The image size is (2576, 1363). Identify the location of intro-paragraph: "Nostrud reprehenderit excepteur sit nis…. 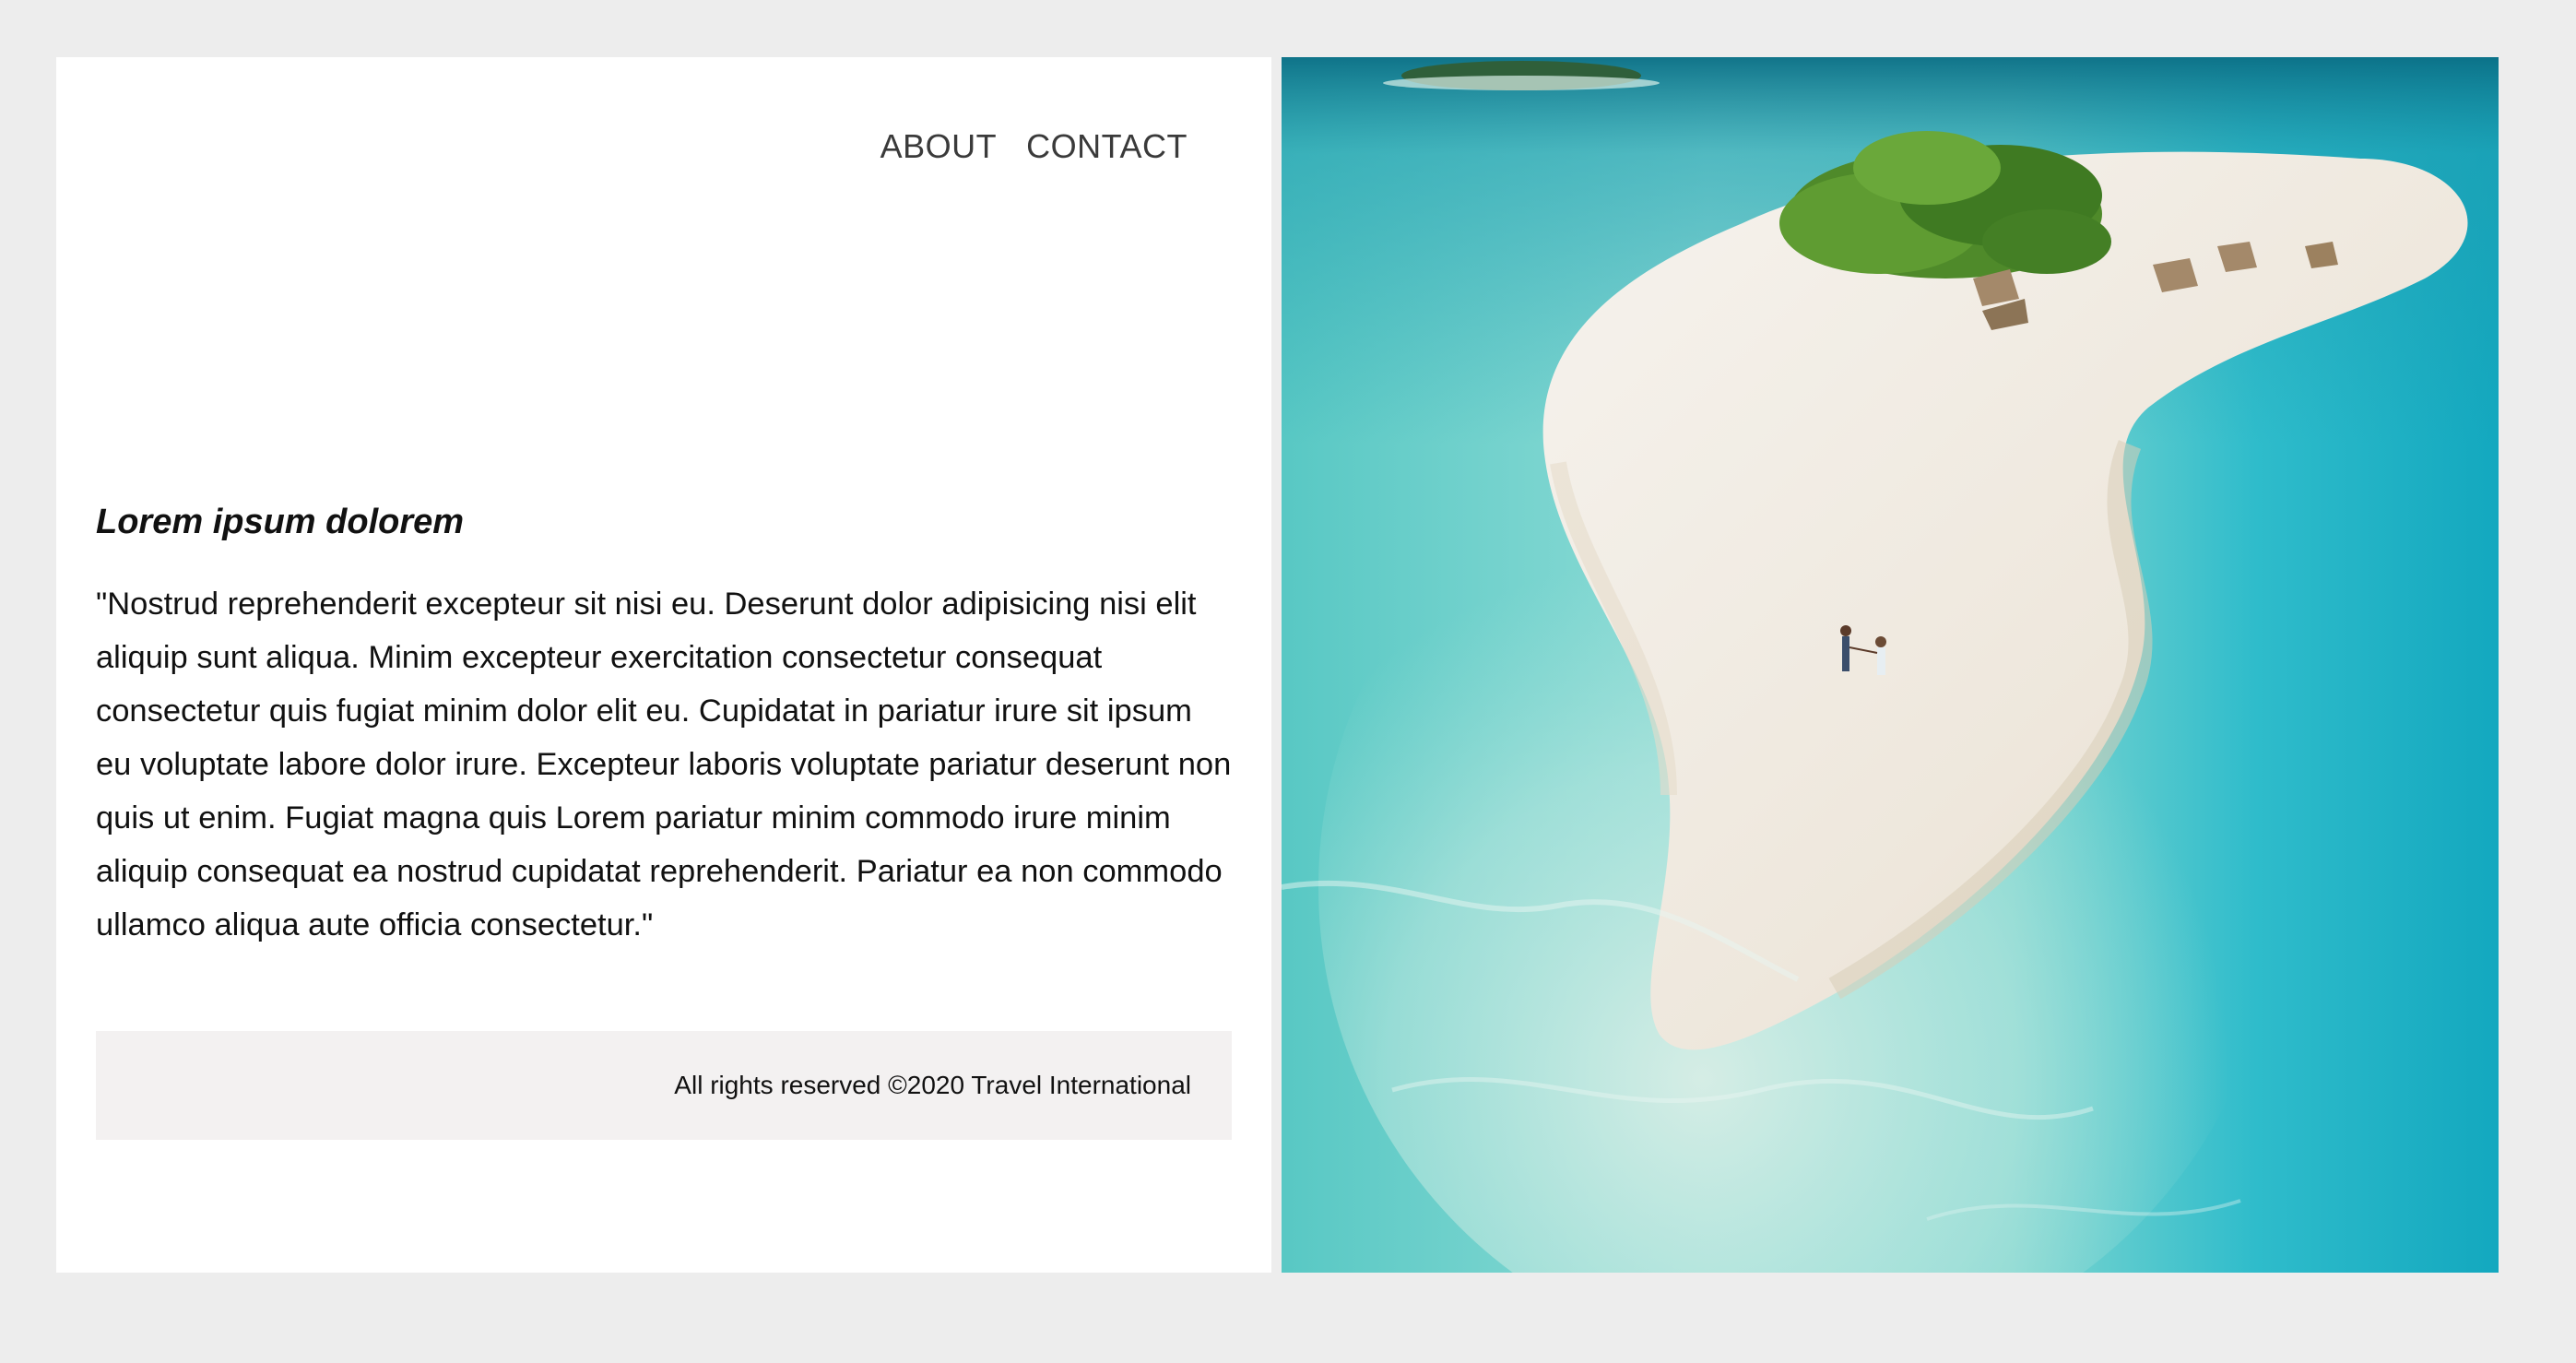
(664, 764).